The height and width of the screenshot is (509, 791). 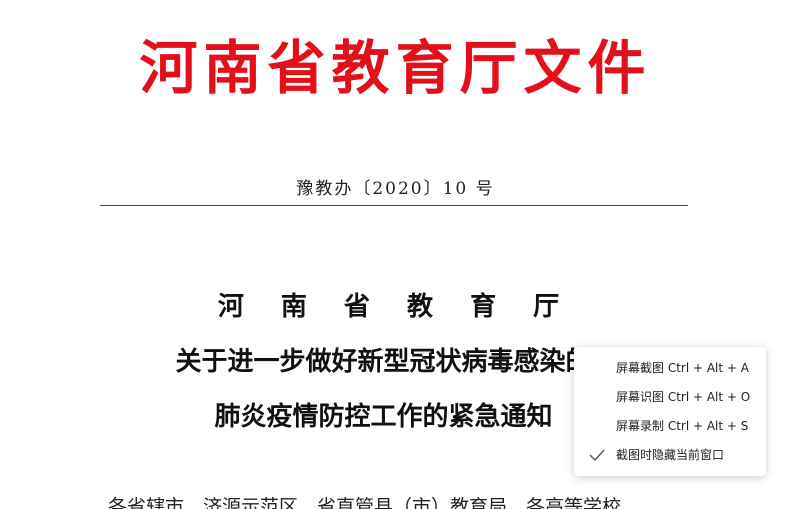 I want to click on menu-item-hide-window-on-capture: 截图时隐藏当前窗口, so click(x=670, y=455).